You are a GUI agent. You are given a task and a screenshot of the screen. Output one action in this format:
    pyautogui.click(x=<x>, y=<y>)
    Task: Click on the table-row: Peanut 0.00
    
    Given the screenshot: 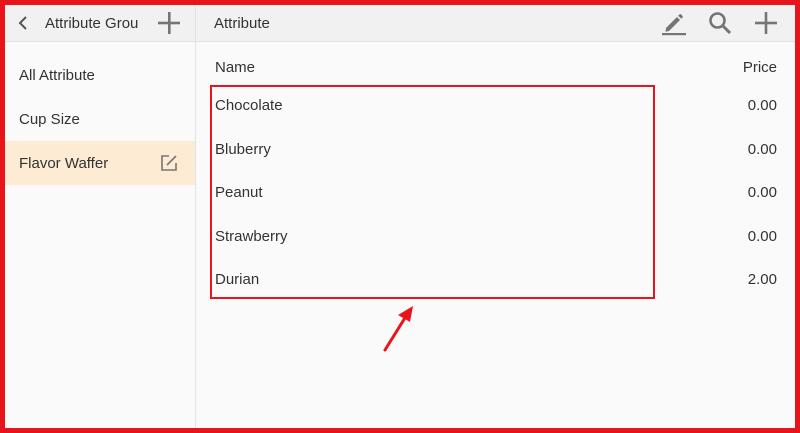 What is the action you would take?
    pyautogui.click(x=496, y=193)
    